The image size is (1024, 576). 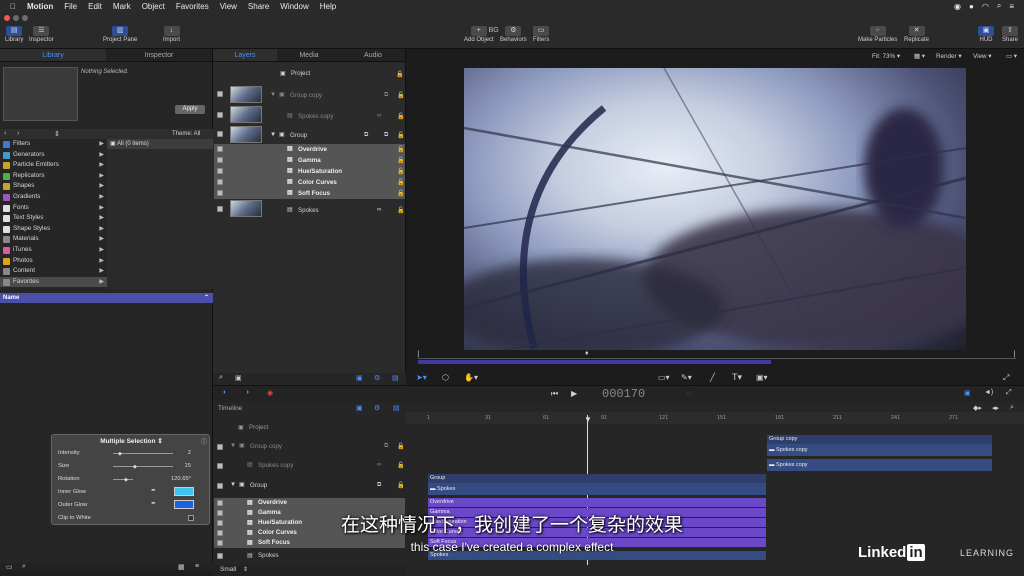 What do you see at coordinates (395, 378) in the screenshot?
I see `show-all-icon: ▤` at bounding box center [395, 378].